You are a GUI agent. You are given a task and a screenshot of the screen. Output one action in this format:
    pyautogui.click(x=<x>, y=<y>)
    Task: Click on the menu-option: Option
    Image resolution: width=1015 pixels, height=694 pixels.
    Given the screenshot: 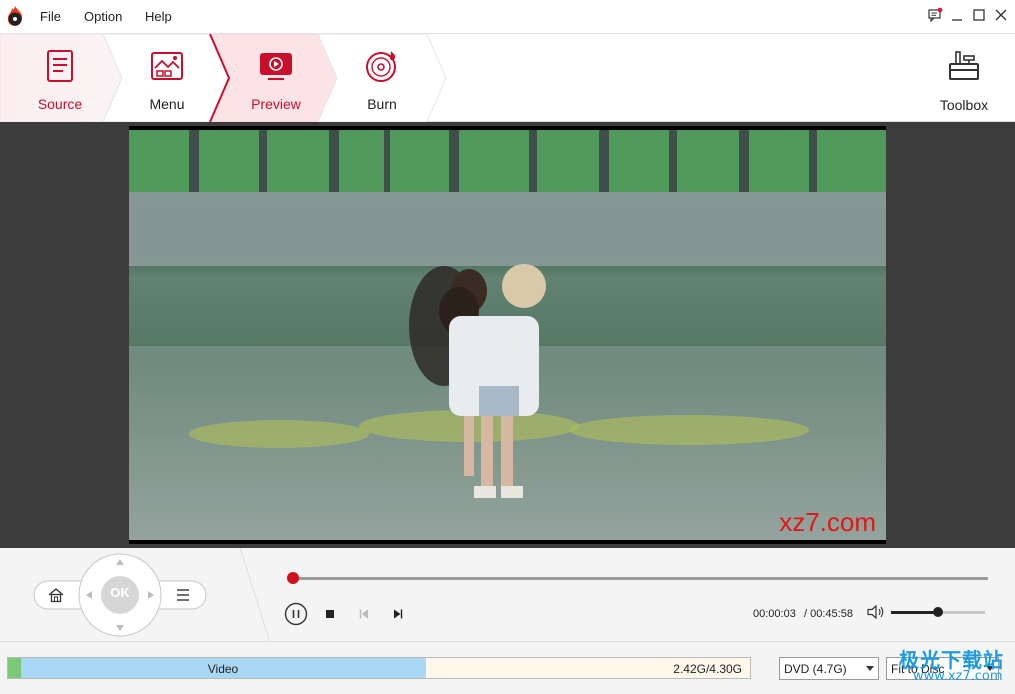 What is the action you would take?
    pyautogui.click(x=103, y=16)
    